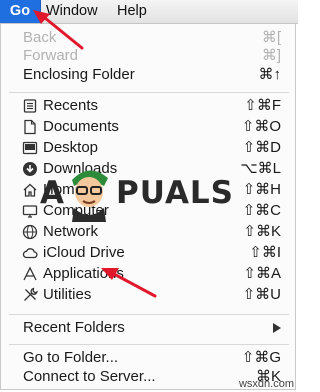  I want to click on menu-item-shortcut: ⇧⌘A, so click(262, 273).